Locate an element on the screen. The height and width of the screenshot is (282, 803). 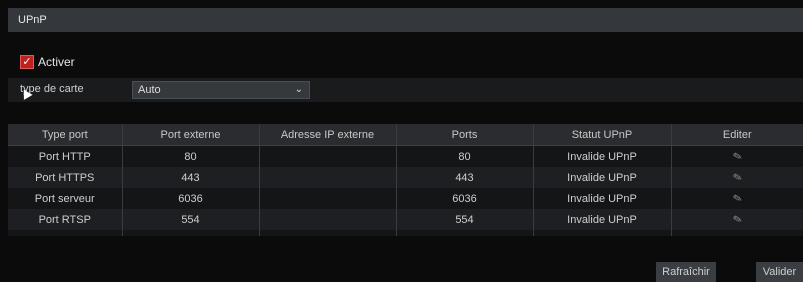
chevron-down-icon: ⌄ is located at coordinates (298, 89).